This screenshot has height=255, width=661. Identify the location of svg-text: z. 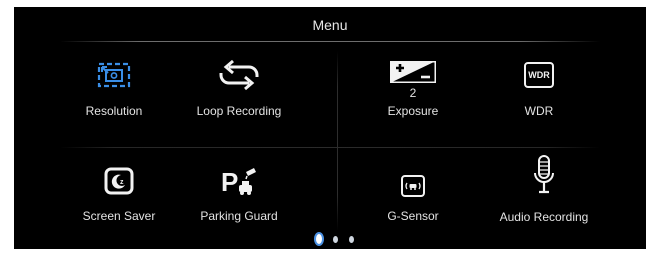
(122, 182).